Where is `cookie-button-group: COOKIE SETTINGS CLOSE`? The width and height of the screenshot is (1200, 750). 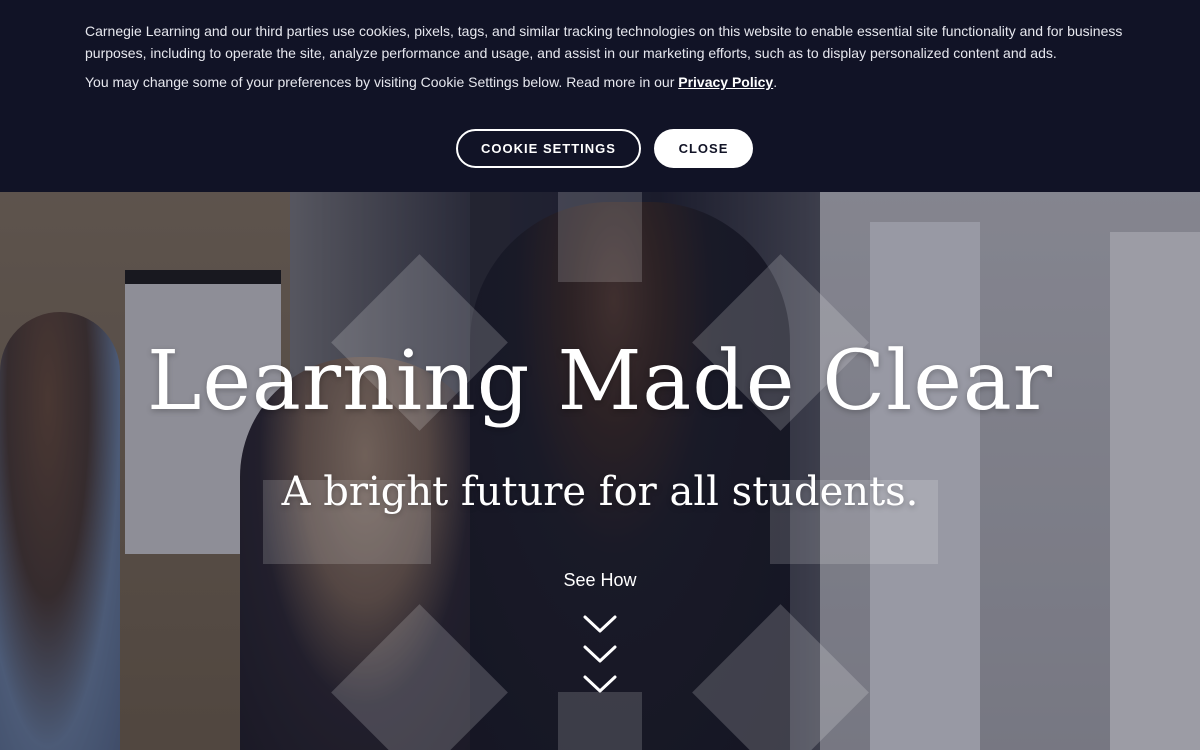 cookie-button-group: COOKIE SETTINGS CLOSE is located at coordinates (604, 148).